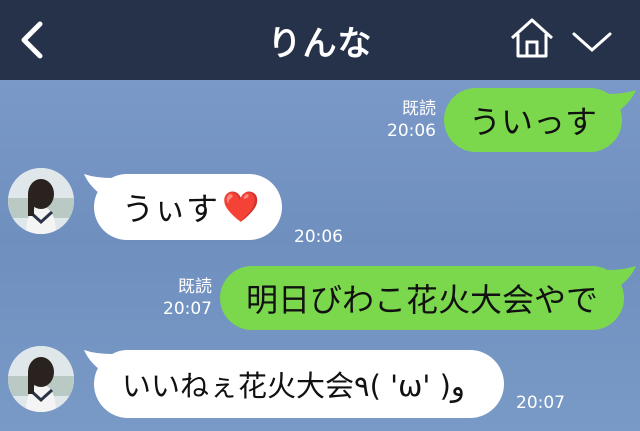  Describe the element at coordinates (170, 209) in the screenshot. I see `message-text: うぃす` at that location.